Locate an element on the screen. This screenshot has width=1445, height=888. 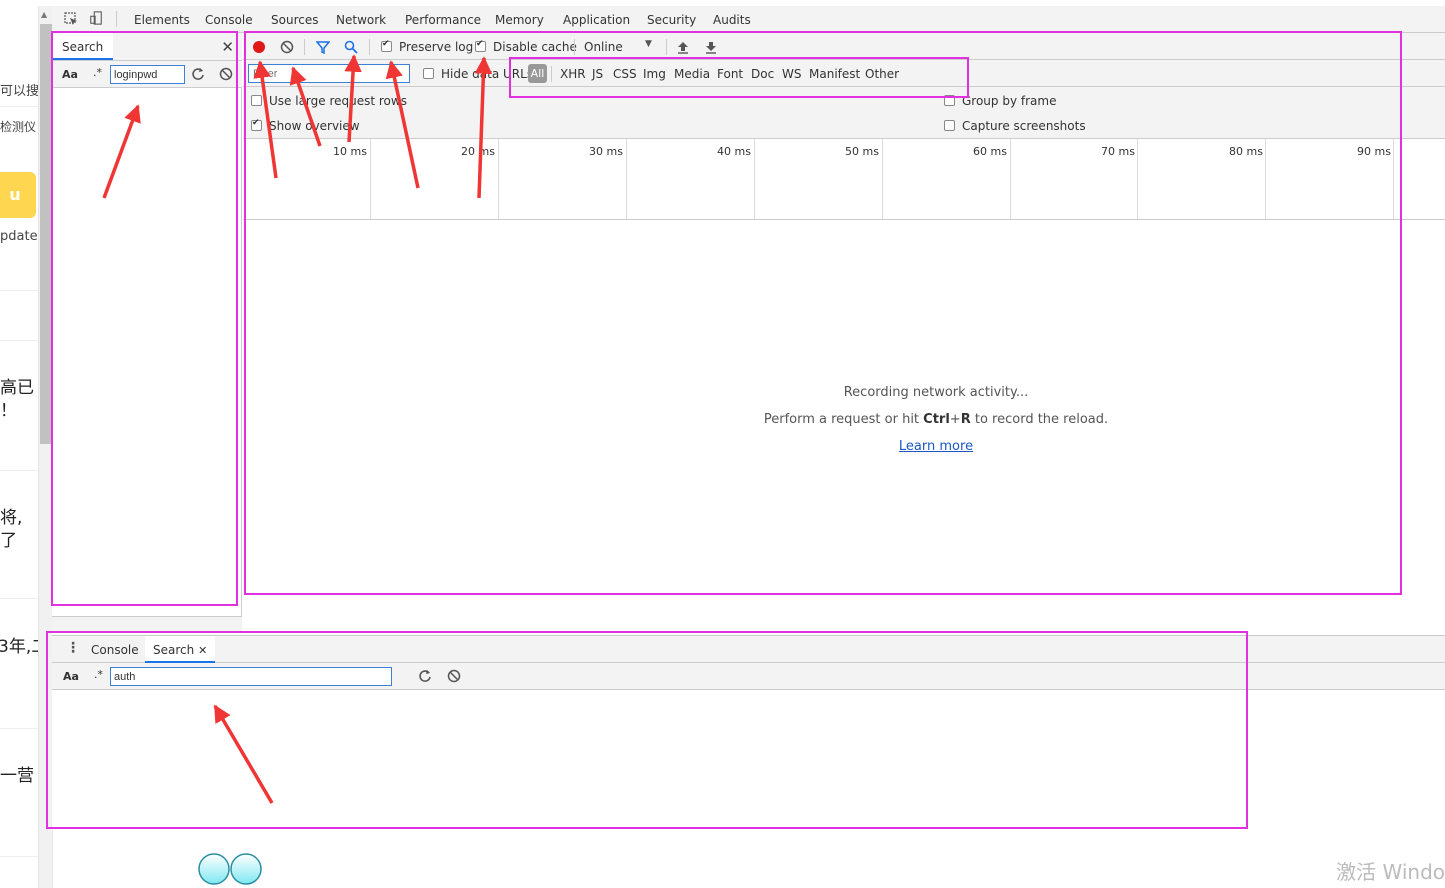
search-sidebar-title: Search is located at coordinates (83, 46).